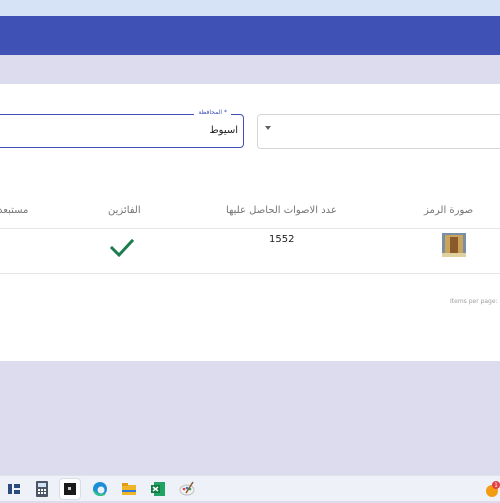 This screenshot has width=500, height=503. I want to click on header-symbol-image: صورة الرمز, so click(448, 210).